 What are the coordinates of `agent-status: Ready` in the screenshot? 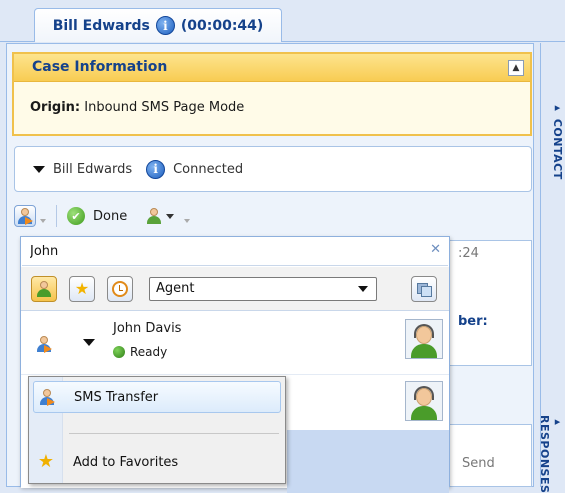 It's located at (140, 352).